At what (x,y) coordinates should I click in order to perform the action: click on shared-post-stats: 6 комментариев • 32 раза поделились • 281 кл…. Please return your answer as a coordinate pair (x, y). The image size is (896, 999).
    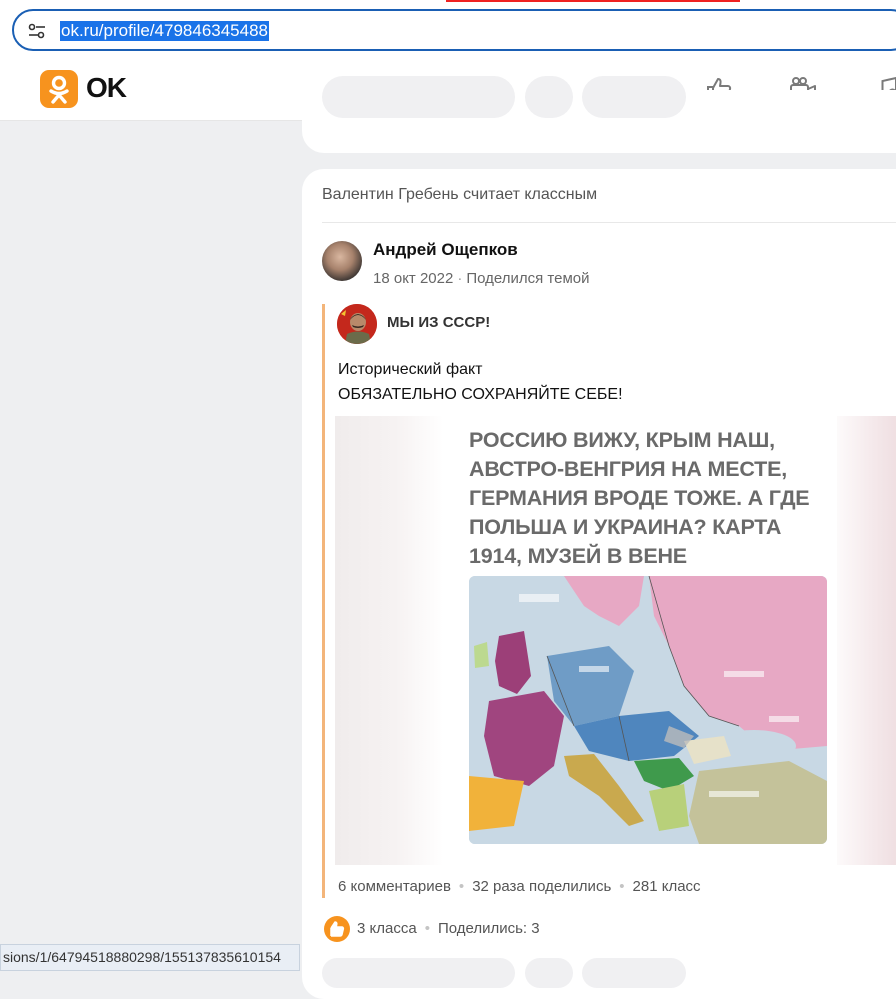
    Looking at the image, I should click on (519, 886).